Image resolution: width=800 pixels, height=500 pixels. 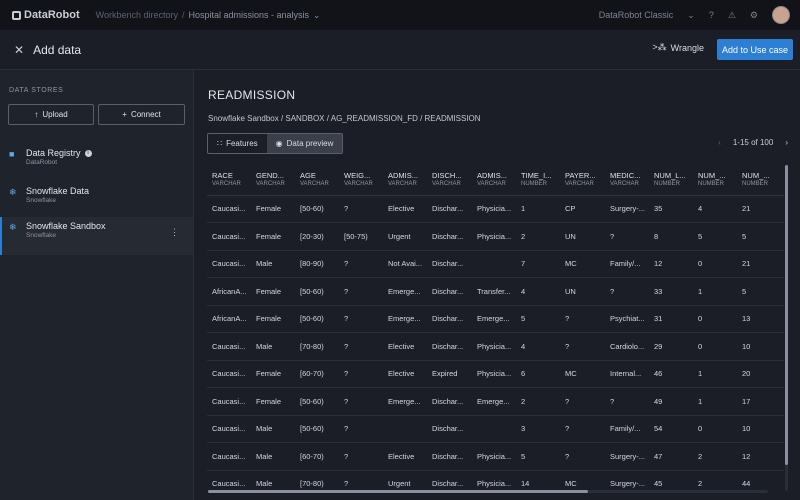 I want to click on add-to-use-case-button: Add to Use case, so click(x=755, y=49).